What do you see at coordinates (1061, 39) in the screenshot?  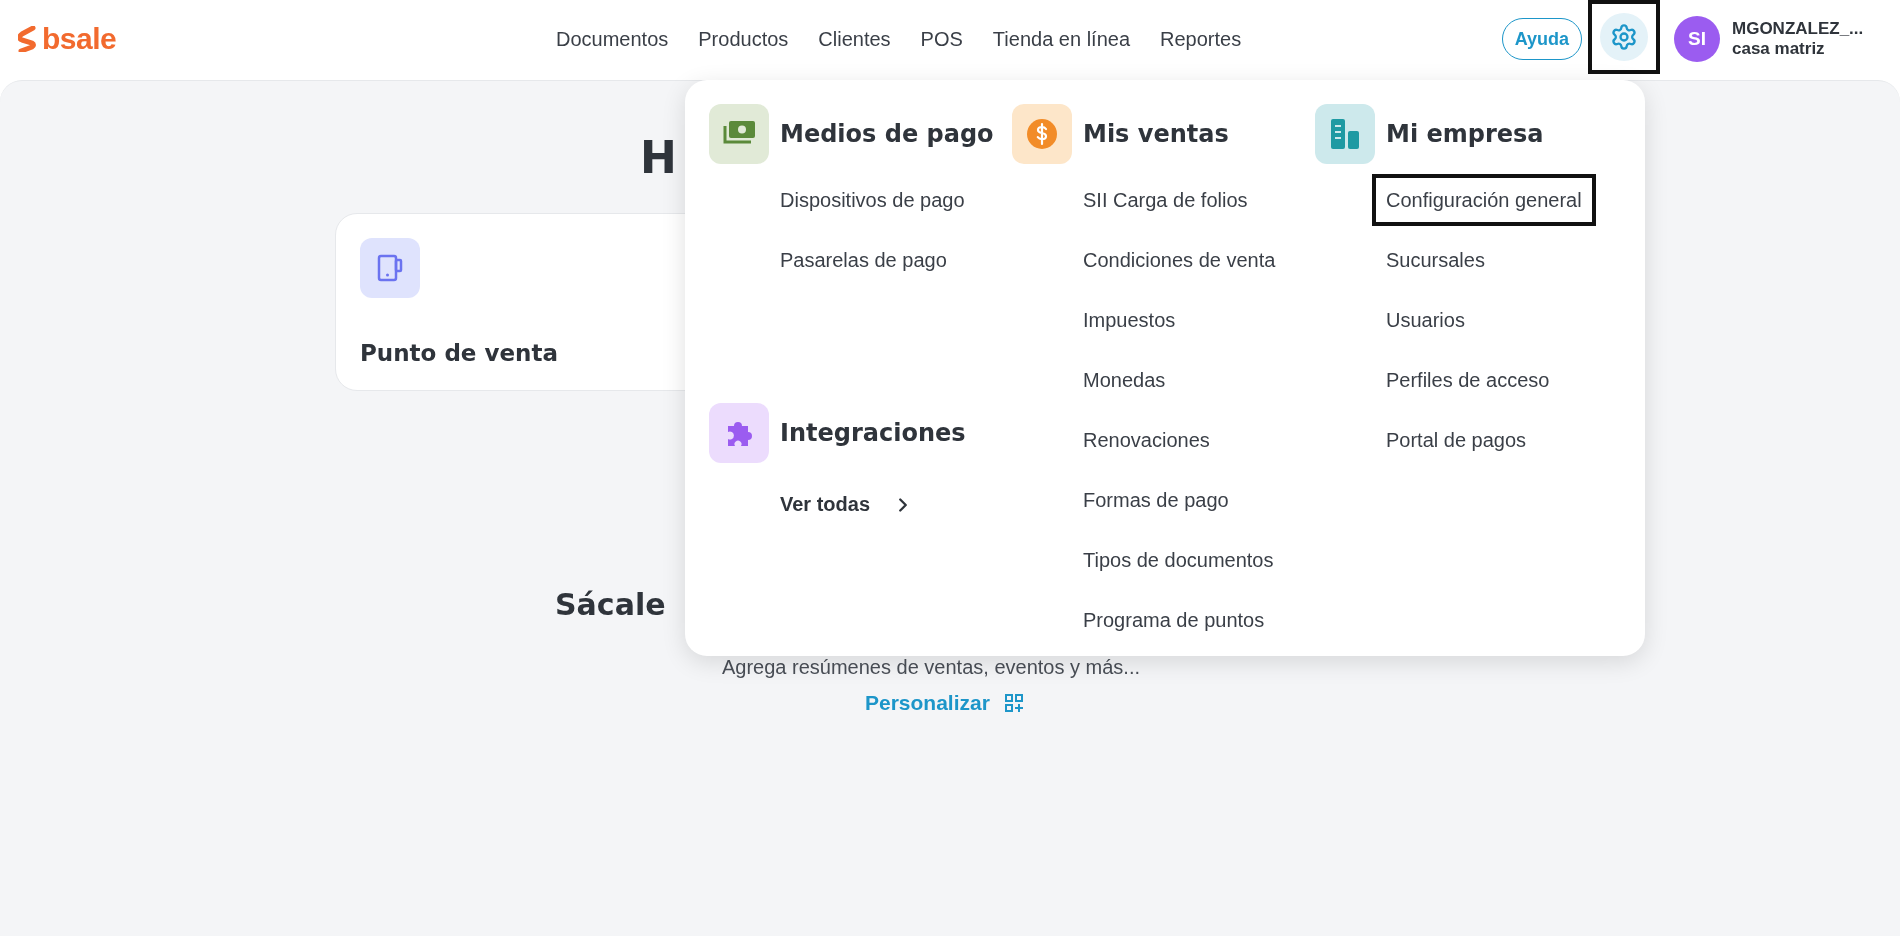 I see `nav-link: Tienda en línea` at bounding box center [1061, 39].